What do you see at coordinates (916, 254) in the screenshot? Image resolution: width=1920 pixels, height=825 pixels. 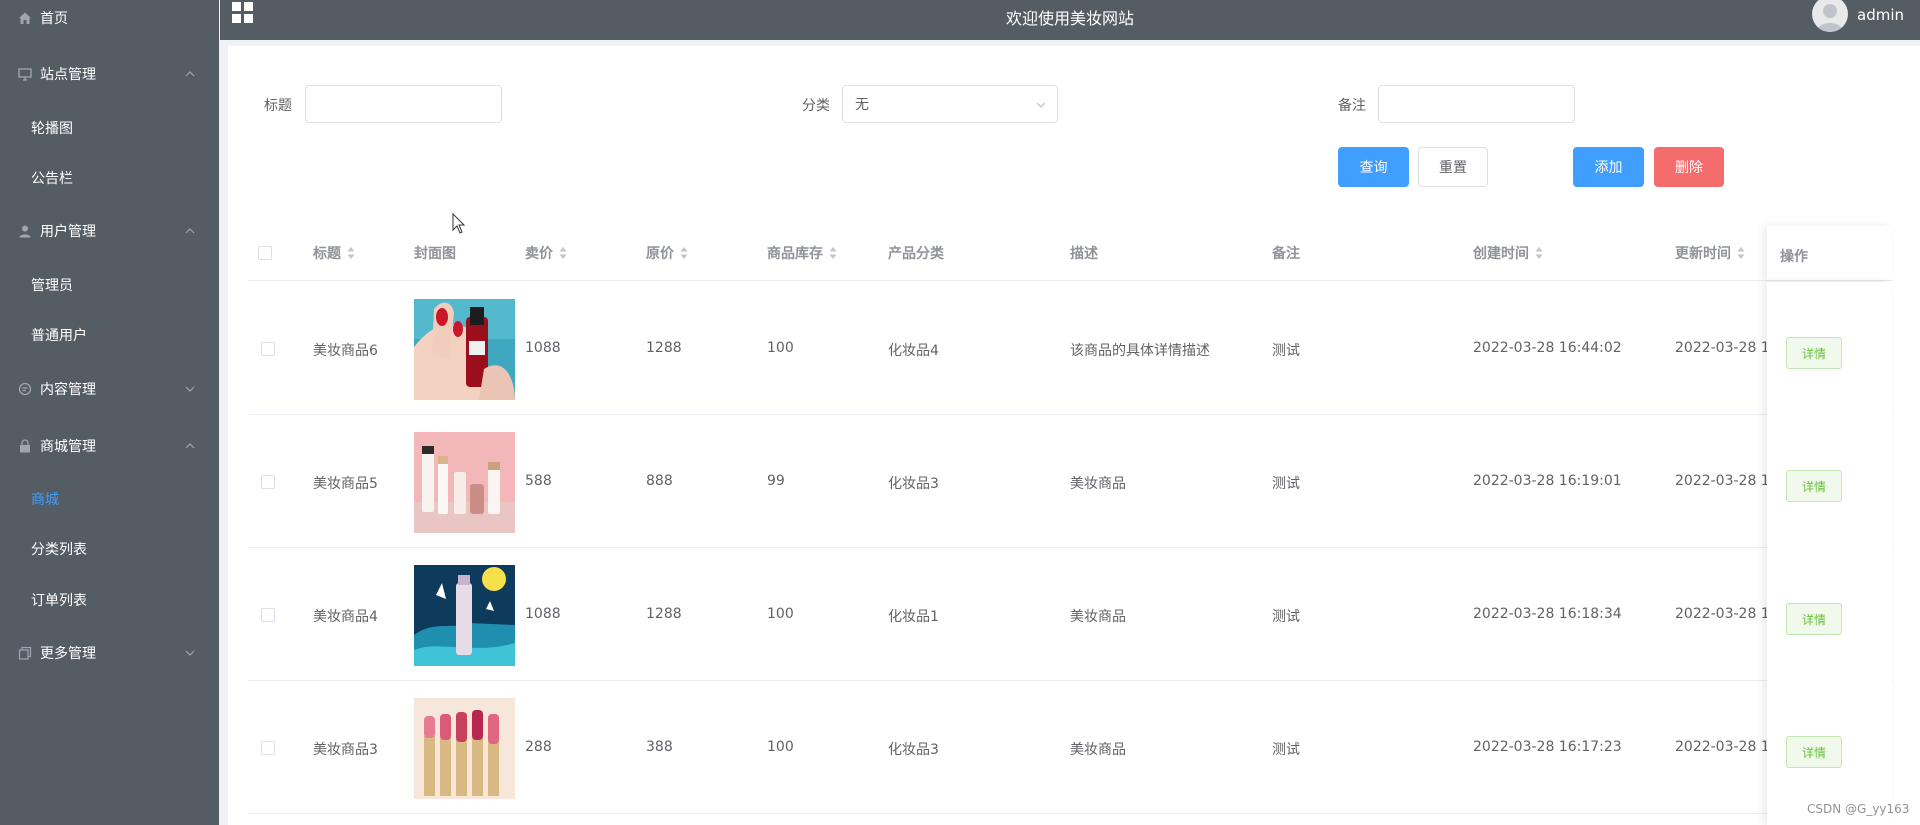 I see `header-category: 产品分类` at bounding box center [916, 254].